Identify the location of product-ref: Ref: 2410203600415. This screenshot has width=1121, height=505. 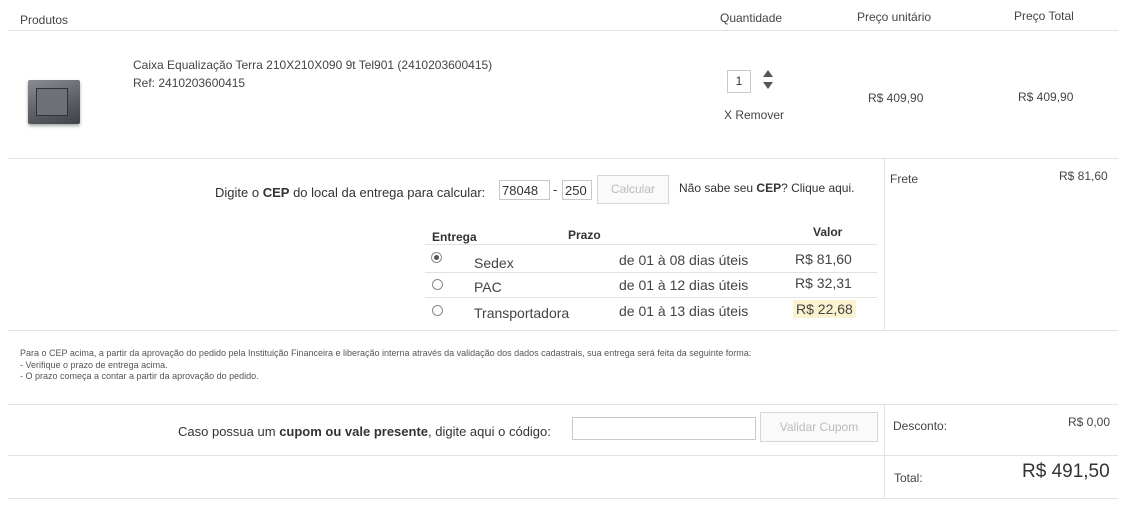
(189, 83).